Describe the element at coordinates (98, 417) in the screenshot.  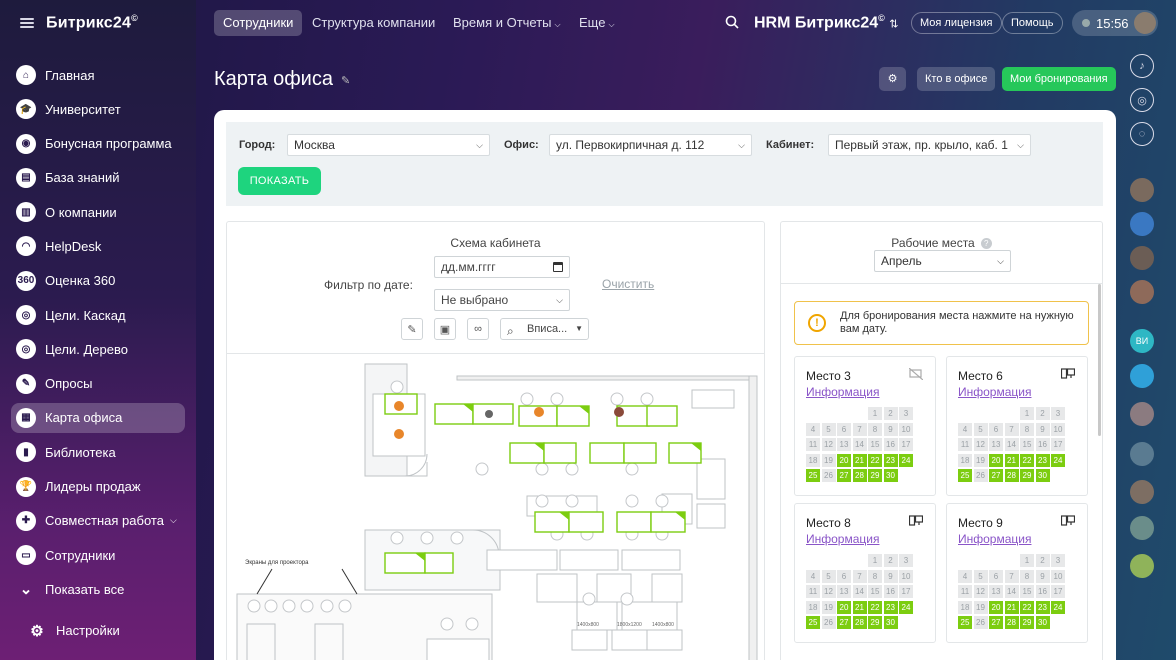
I see `sidebar-item-10: ▦ Карта офиса` at that location.